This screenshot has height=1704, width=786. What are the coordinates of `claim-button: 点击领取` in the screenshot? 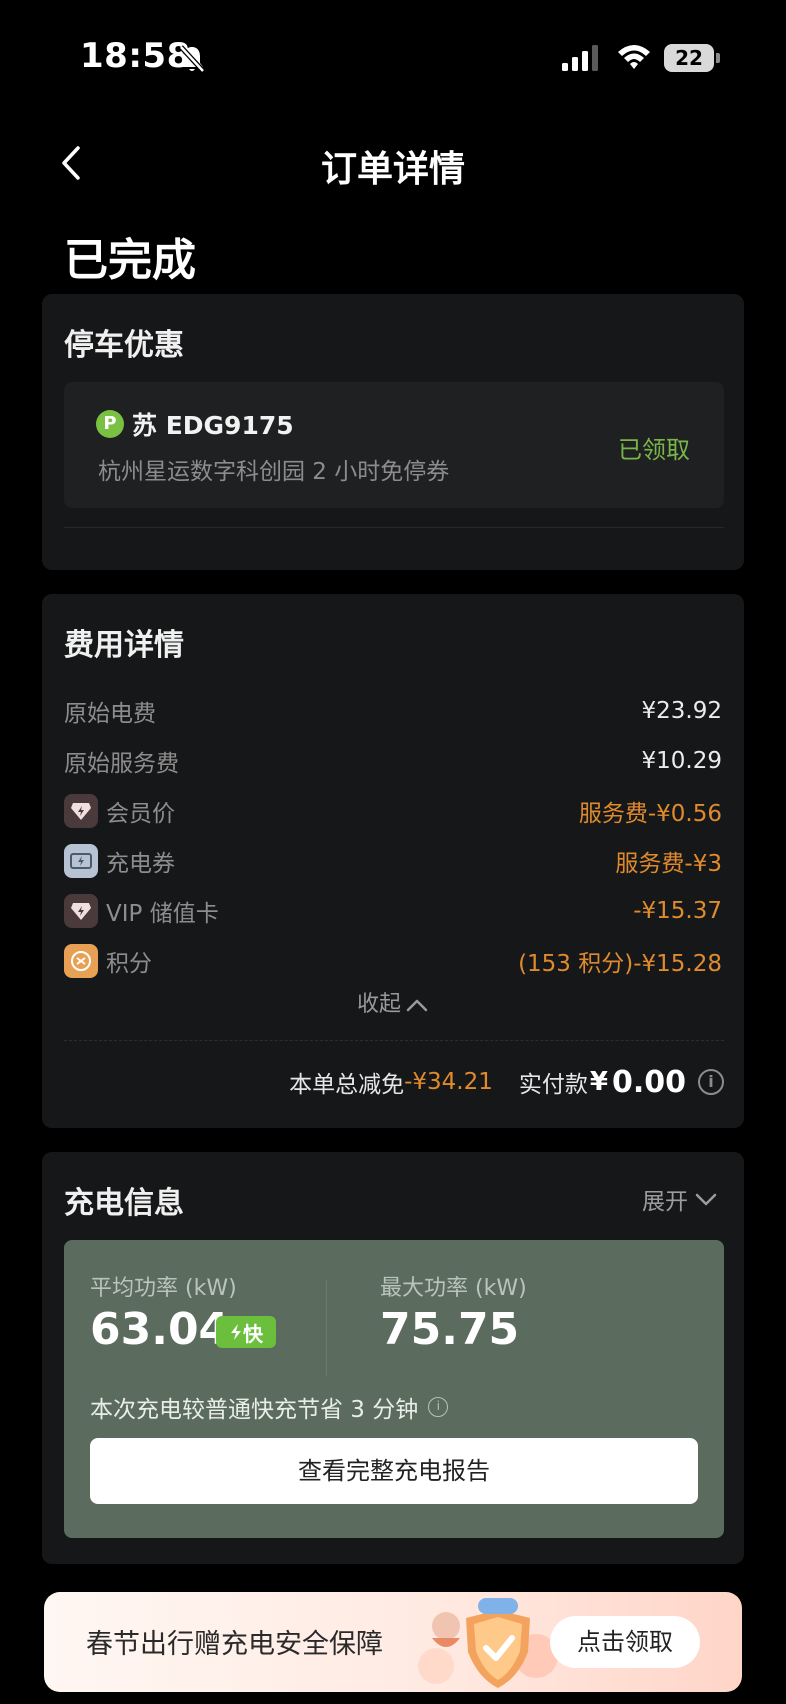 It's located at (625, 1642).